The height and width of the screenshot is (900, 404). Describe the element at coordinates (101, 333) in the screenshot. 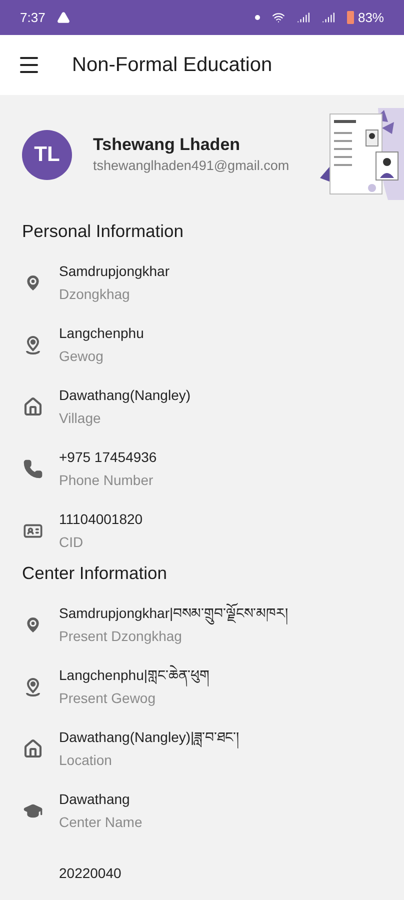

I see `field-value: Langchenphu` at that location.